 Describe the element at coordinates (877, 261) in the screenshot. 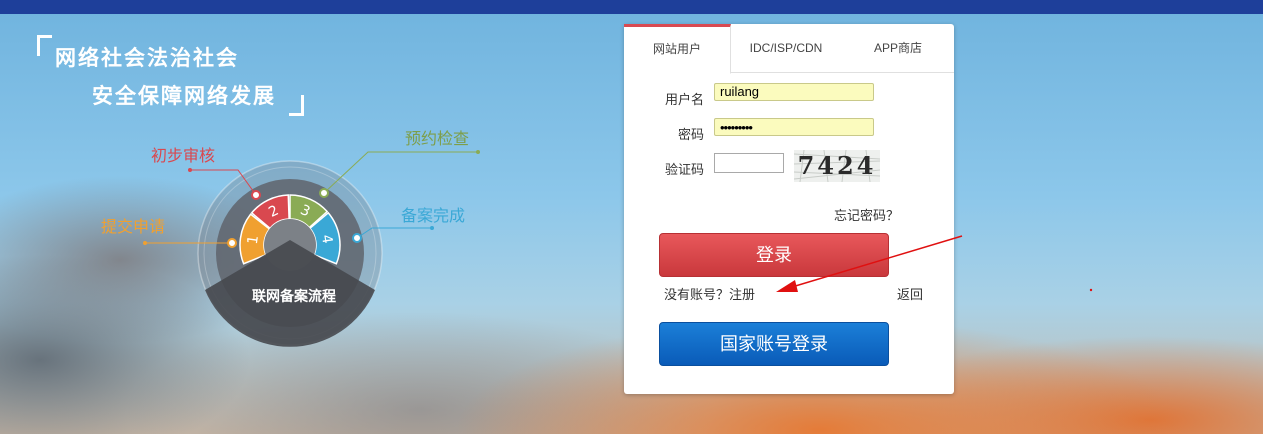

I see `annotation-arrow-line` at that location.